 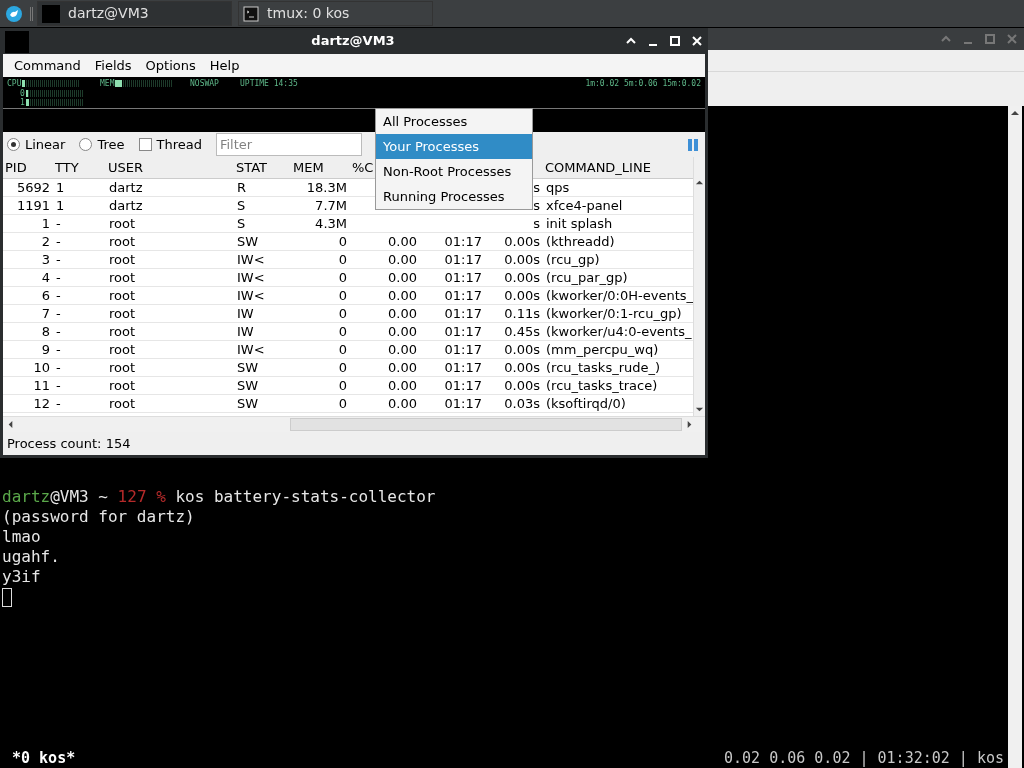 What do you see at coordinates (45, 277) in the screenshot?
I see `table-cell-text: 4` at bounding box center [45, 277].